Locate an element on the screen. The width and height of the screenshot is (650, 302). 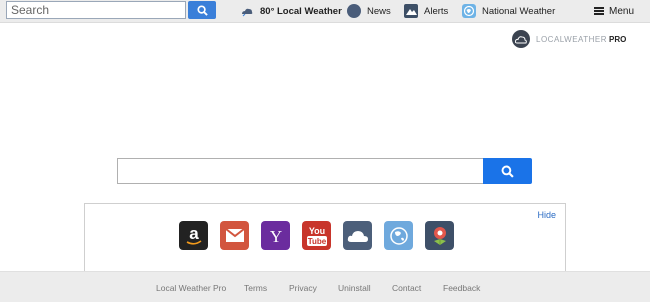
globe-shortcut is located at coordinates (398, 235).